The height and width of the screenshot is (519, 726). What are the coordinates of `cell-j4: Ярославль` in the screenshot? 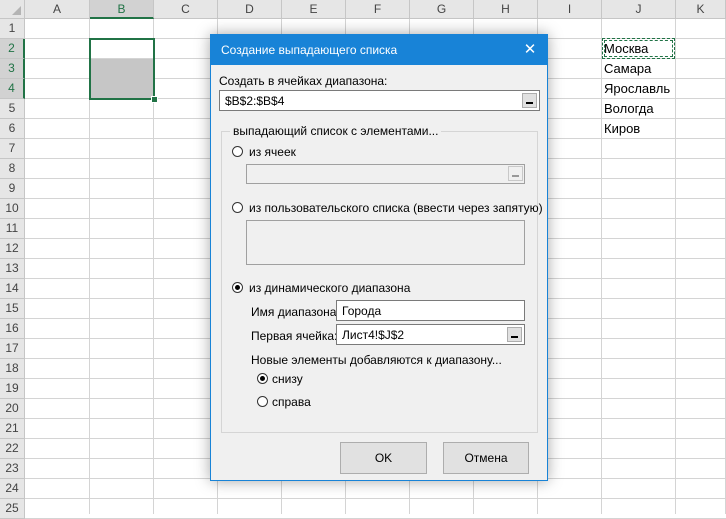 It's located at (637, 89).